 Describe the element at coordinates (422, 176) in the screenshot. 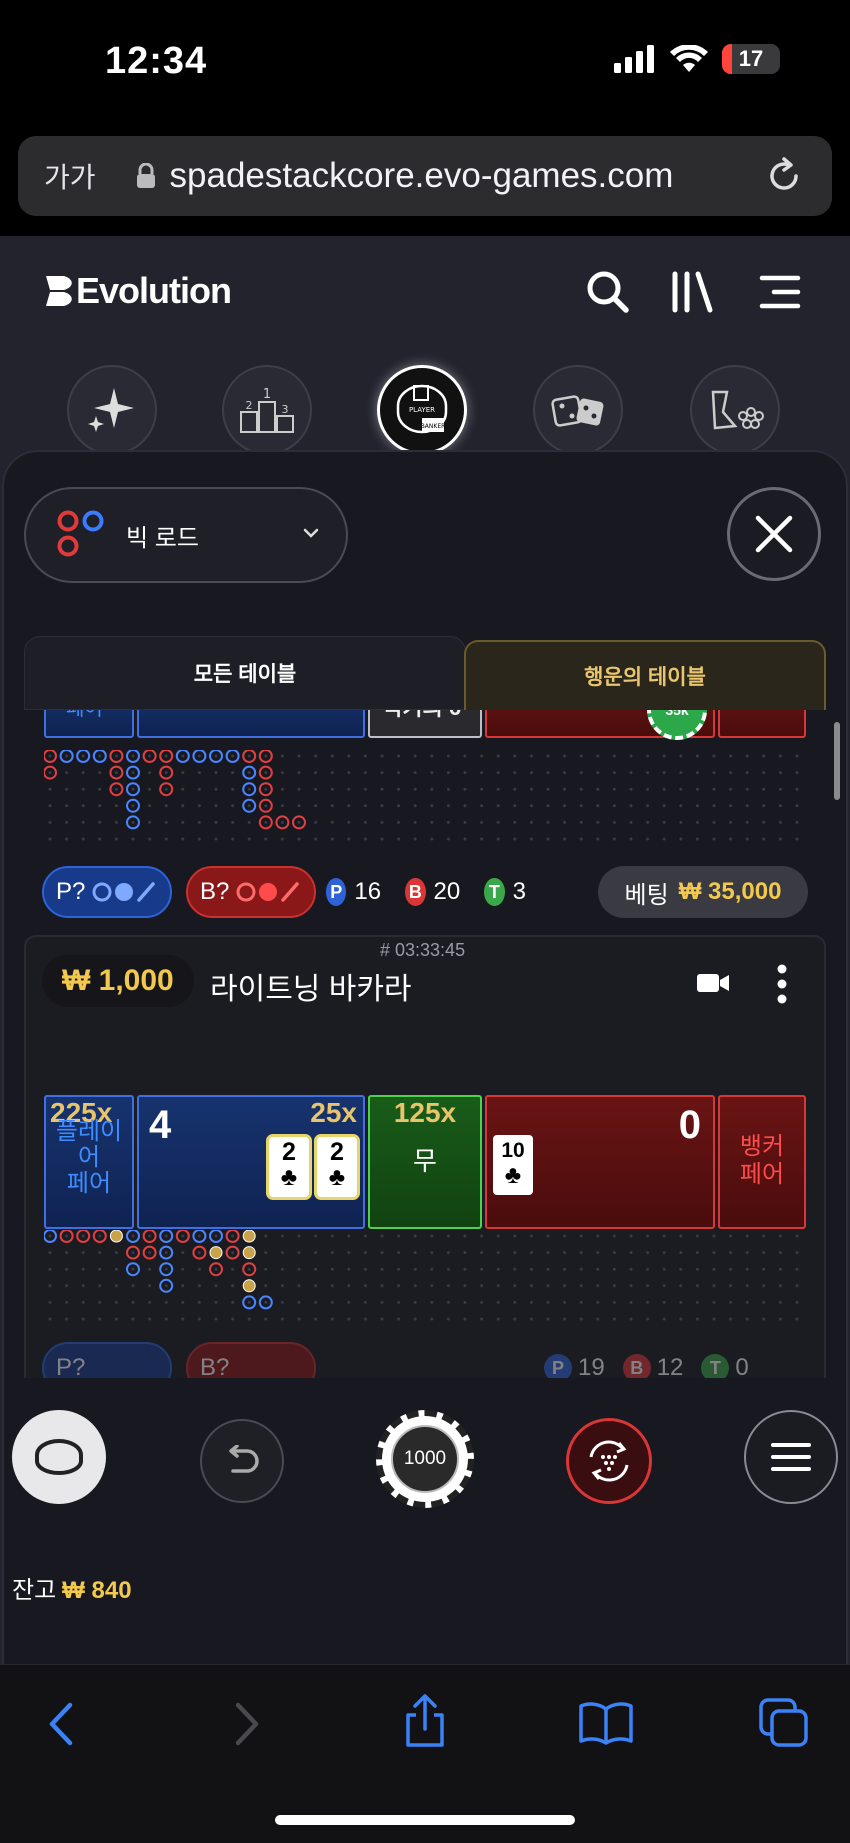

I see `url-text: spadestackcore.evo-games.com` at that location.